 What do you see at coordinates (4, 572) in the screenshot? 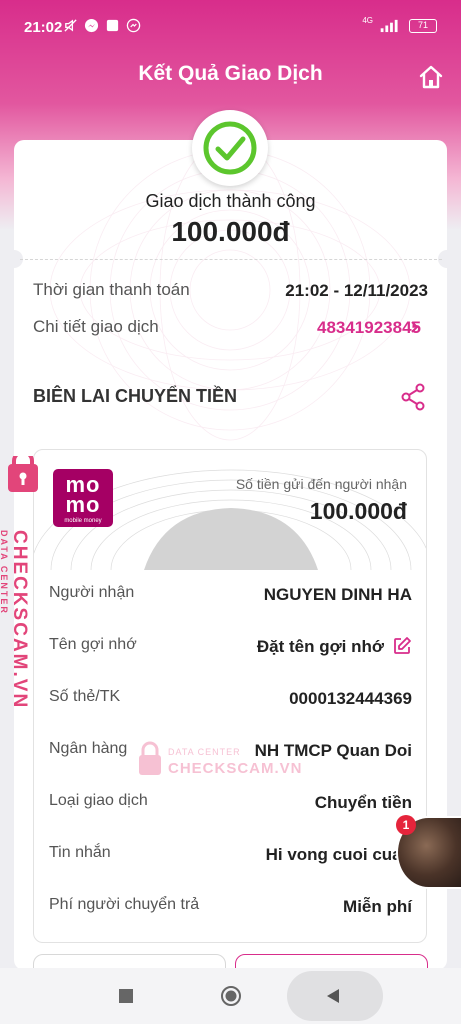
I see `side-watermark-tag: DATA CENTER` at bounding box center [4, 572].